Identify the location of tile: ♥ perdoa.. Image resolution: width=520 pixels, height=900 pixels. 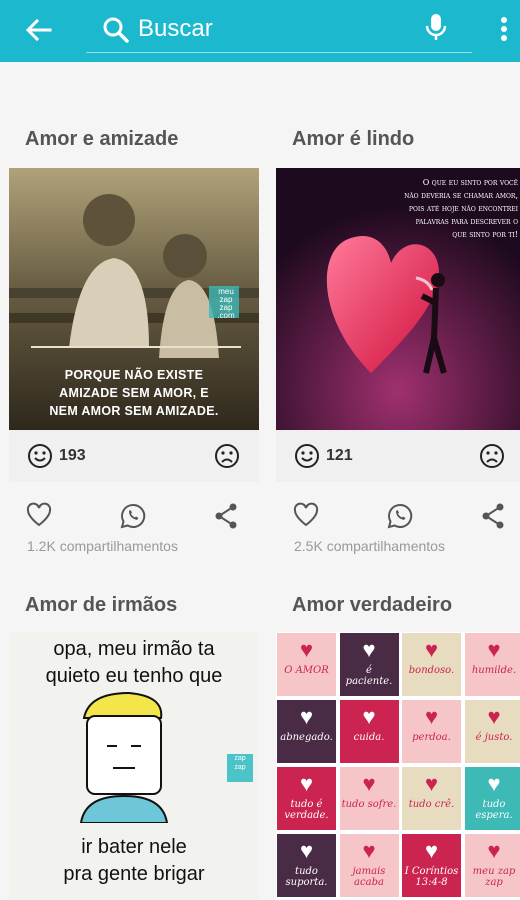
(431, 731).